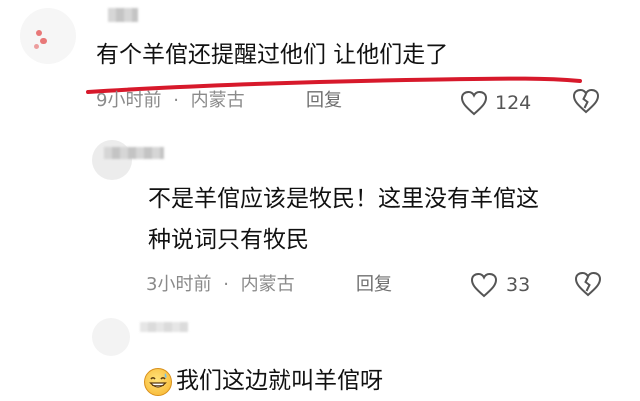  Describe the element at coordinates (272, 55) in the screenshot. I see `comment-text: 有个羊倌还提醒过他们 让他们走了` at that location.